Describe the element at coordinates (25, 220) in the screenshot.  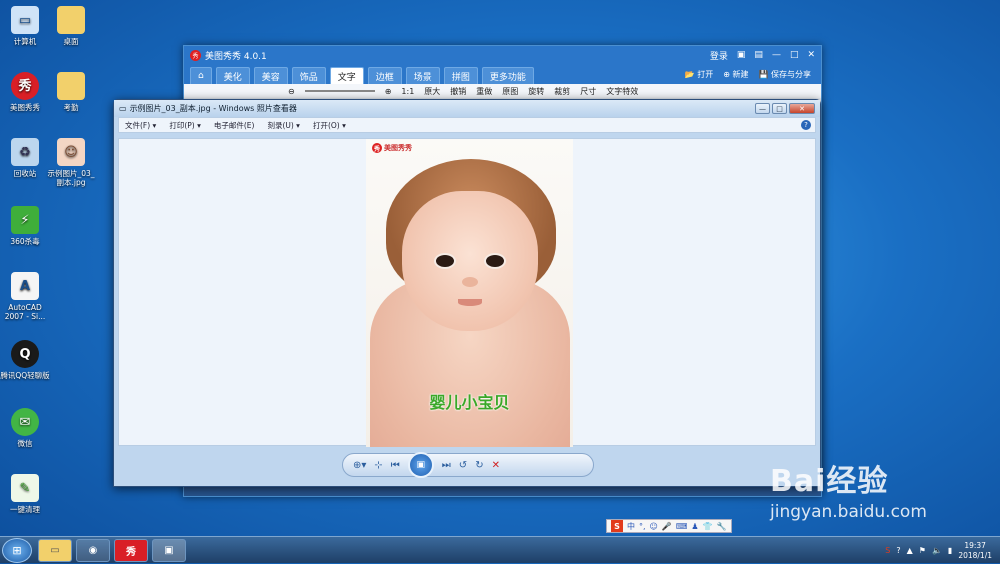
I see `shield-icon: ⚡` at that location.